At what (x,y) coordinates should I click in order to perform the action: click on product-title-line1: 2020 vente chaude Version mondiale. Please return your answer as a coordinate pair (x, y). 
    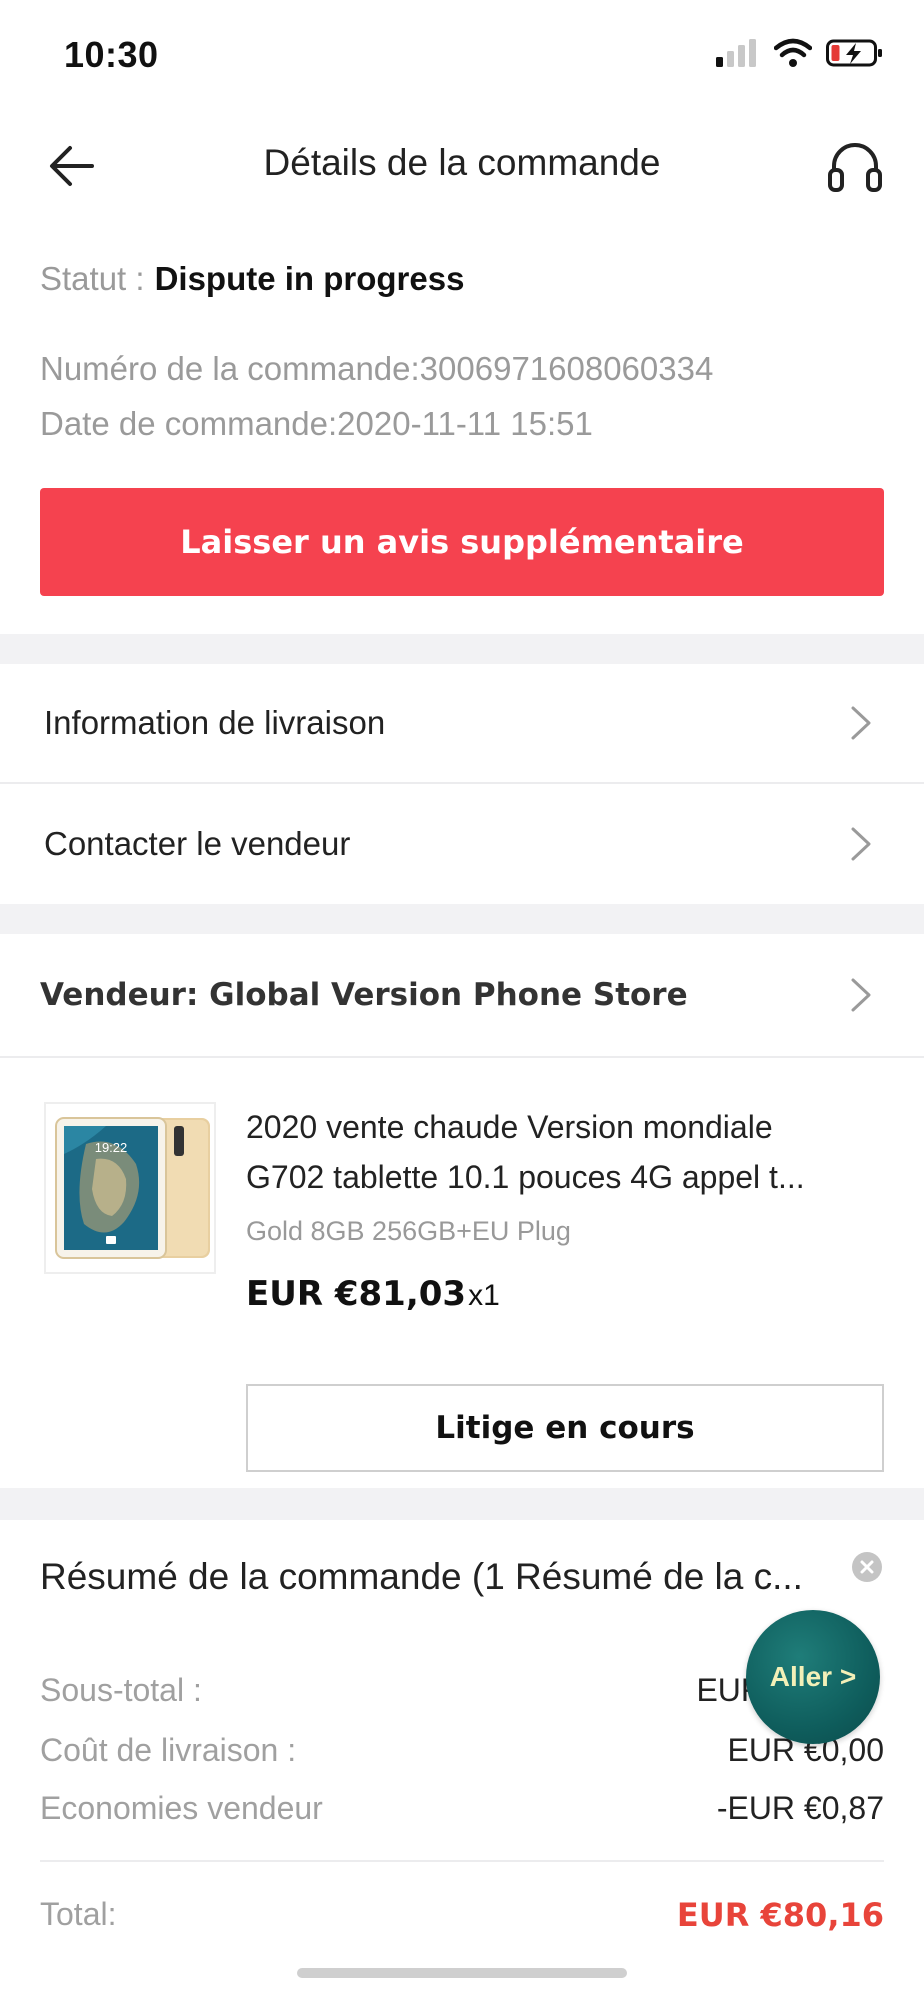
    Looking at the image, I should click on (509, 1127).